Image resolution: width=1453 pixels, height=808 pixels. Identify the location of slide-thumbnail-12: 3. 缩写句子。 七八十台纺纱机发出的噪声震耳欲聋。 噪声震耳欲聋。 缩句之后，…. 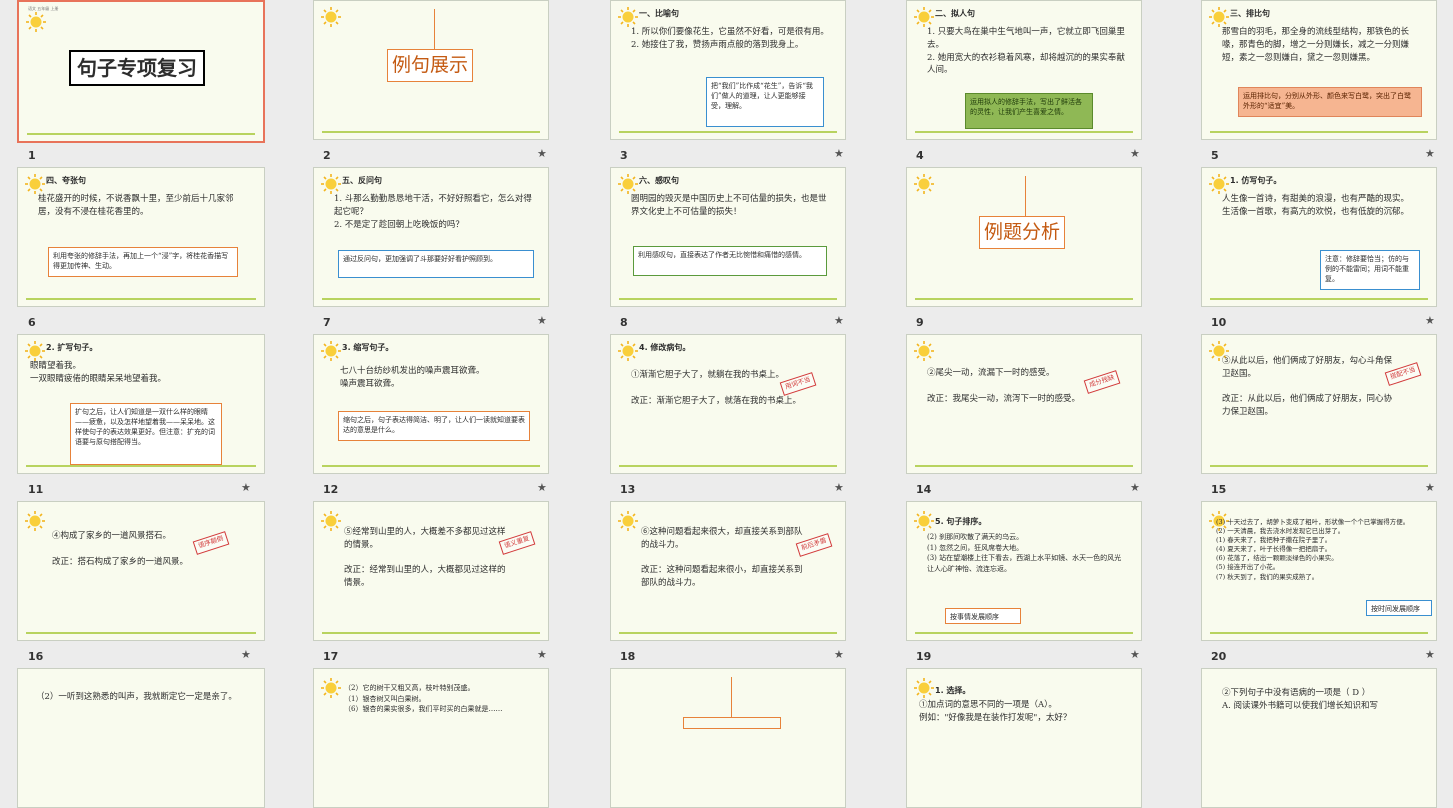
(431, 404).